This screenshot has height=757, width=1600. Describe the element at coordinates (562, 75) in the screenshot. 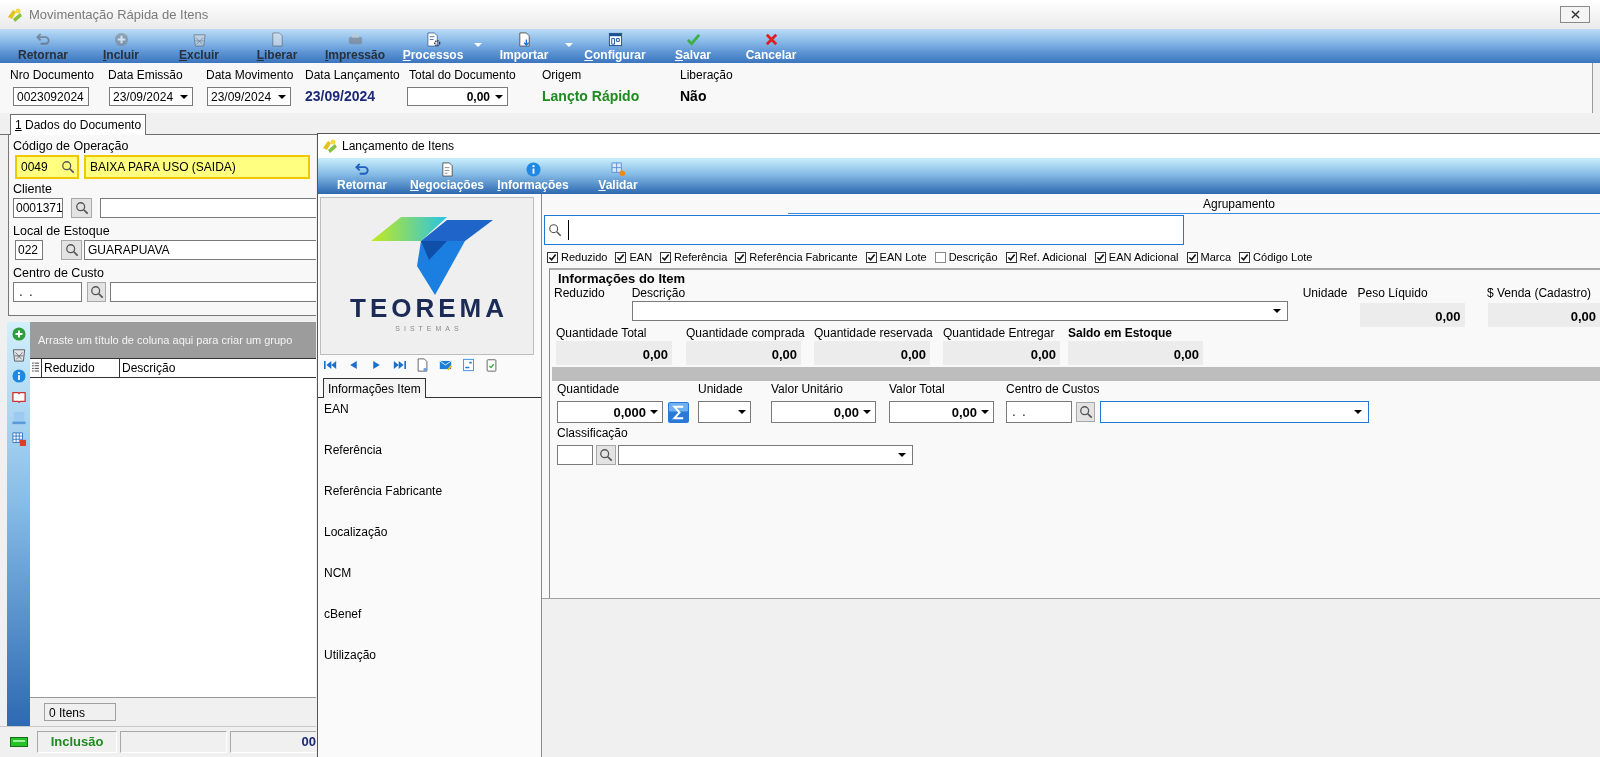

I see `field-label: Origem` at that location.